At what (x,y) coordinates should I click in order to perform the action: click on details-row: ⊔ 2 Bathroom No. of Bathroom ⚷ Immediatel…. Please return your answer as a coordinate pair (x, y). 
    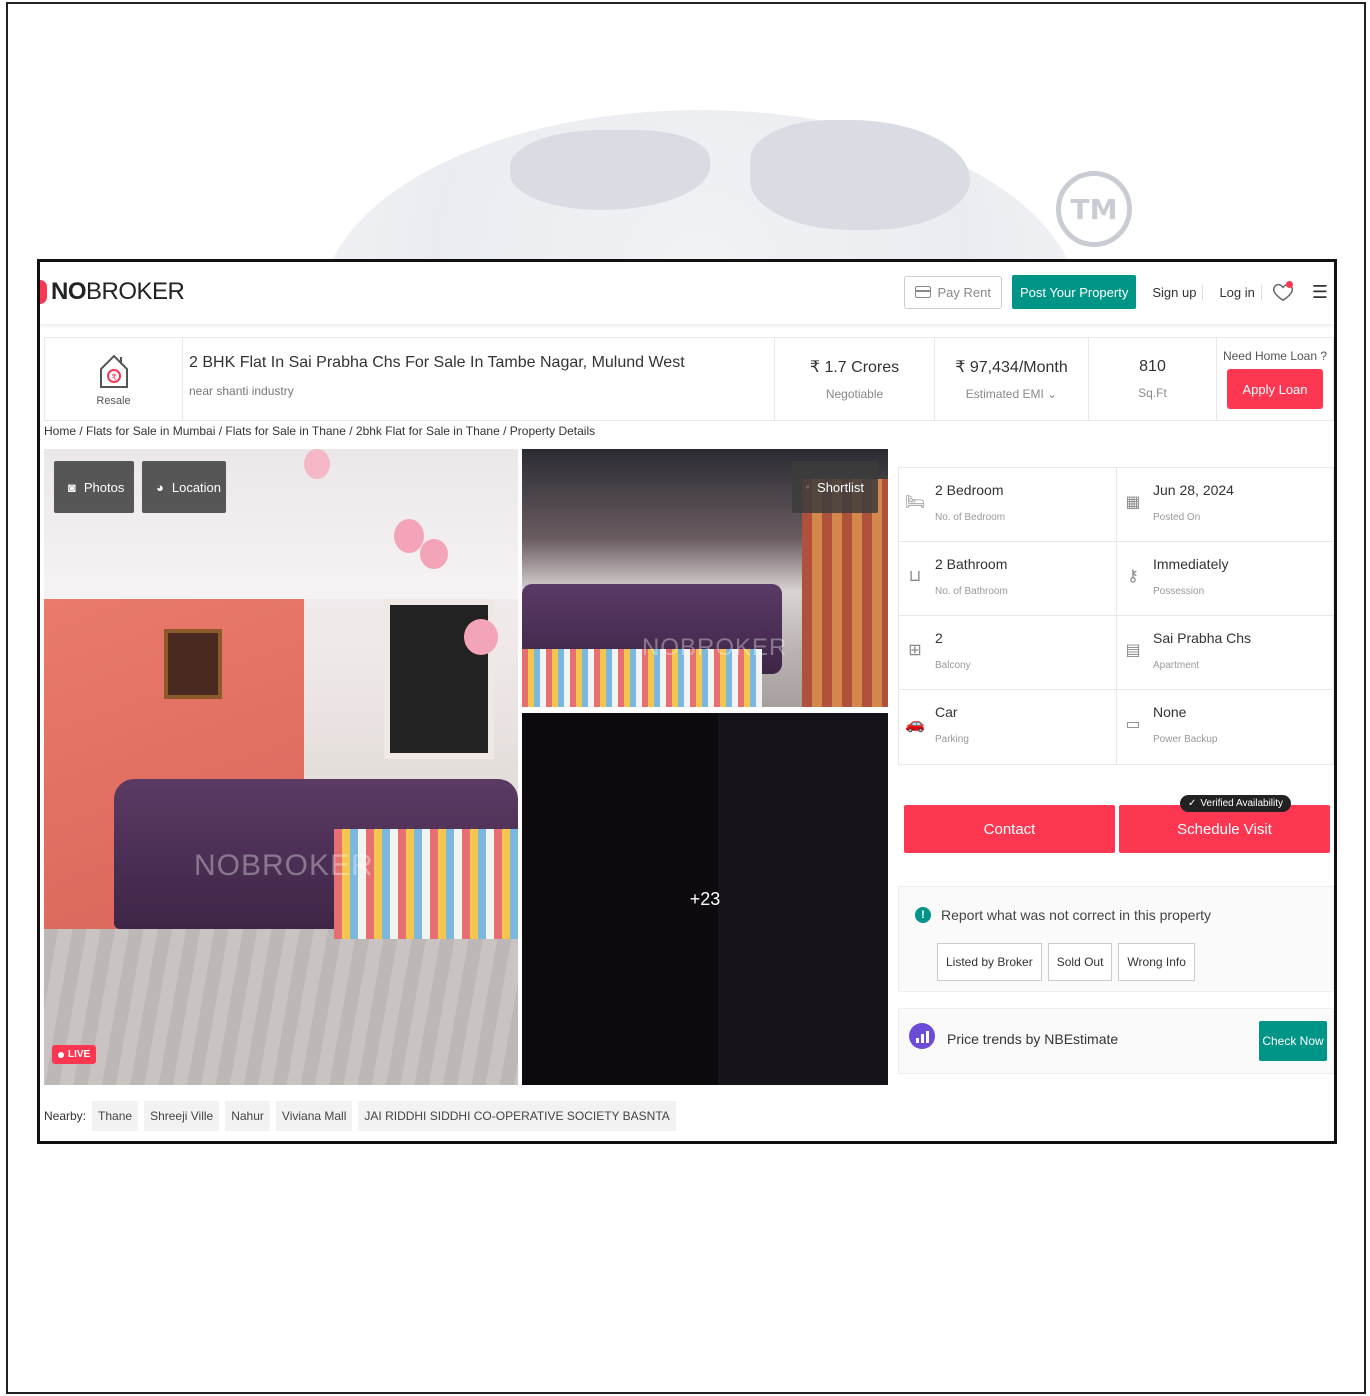
    Looking at the image, I should click on (1116, 579).